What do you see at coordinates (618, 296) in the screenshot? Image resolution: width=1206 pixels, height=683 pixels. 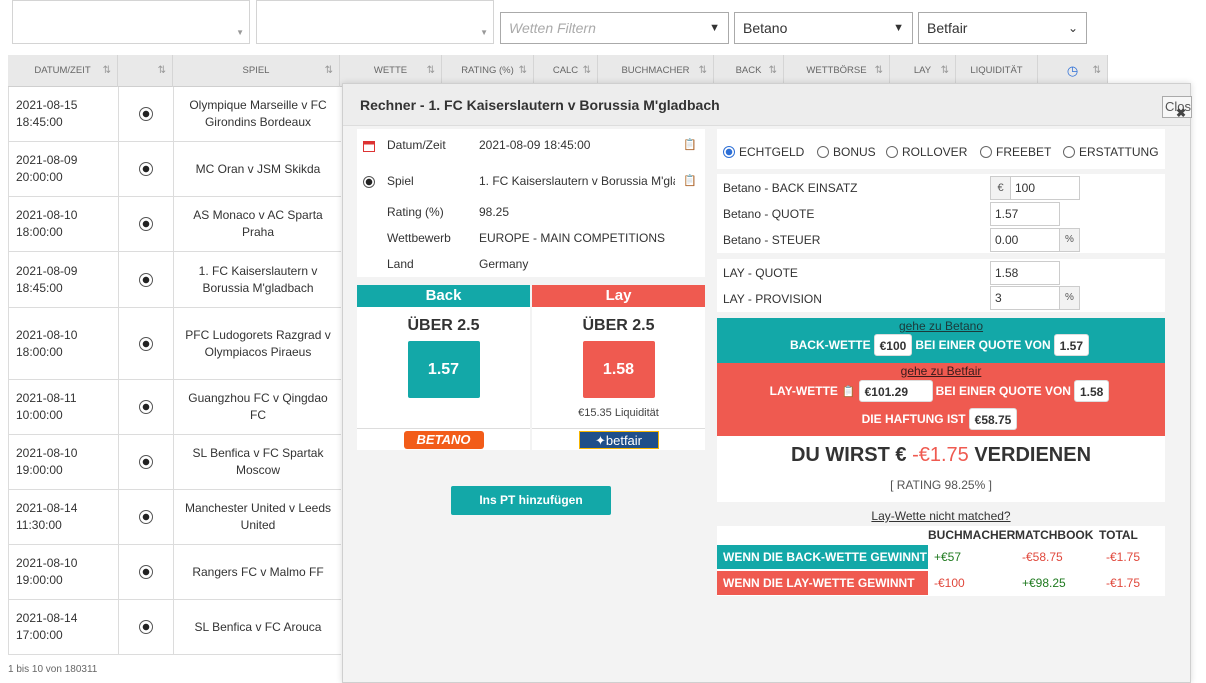 I see `lay-header: Lay` at bounding box center [618, 296].